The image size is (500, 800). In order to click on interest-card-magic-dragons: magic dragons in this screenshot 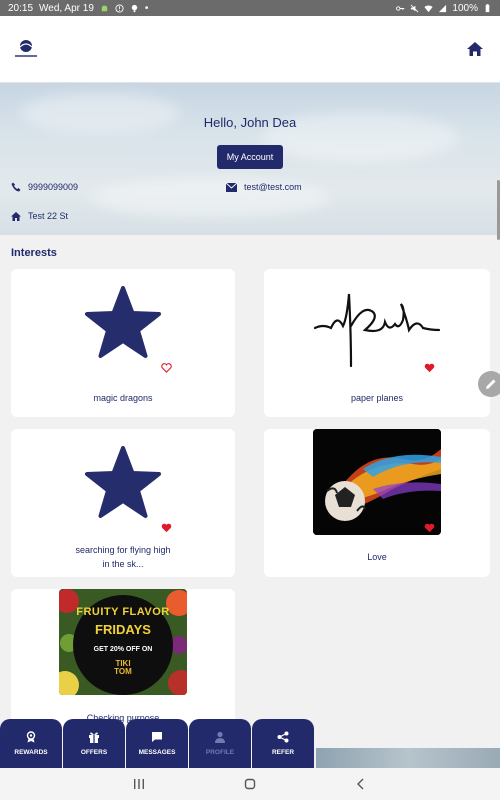, I will do `click(123, 343)`.